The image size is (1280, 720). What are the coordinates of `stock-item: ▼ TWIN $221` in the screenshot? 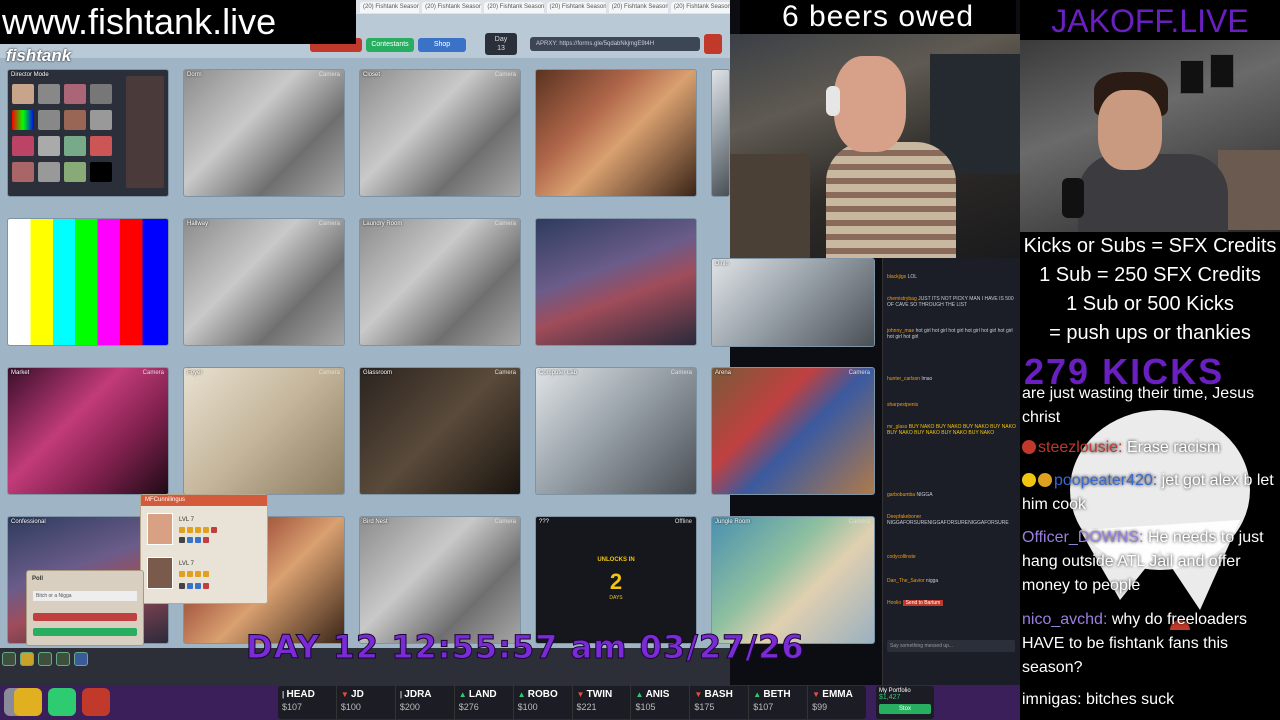 It's located at (602, 702).